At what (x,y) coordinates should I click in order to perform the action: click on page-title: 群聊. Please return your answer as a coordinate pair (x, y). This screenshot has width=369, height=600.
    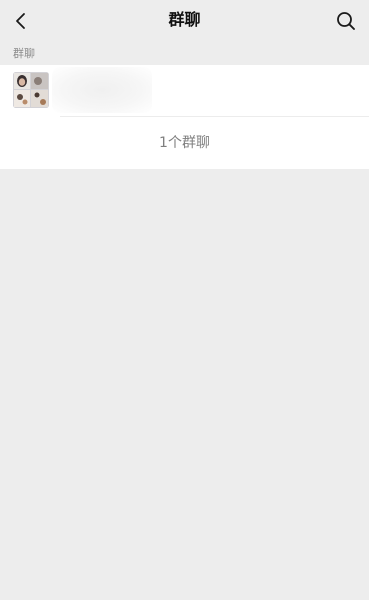
    Looking at the image, I should click on (184, 19).